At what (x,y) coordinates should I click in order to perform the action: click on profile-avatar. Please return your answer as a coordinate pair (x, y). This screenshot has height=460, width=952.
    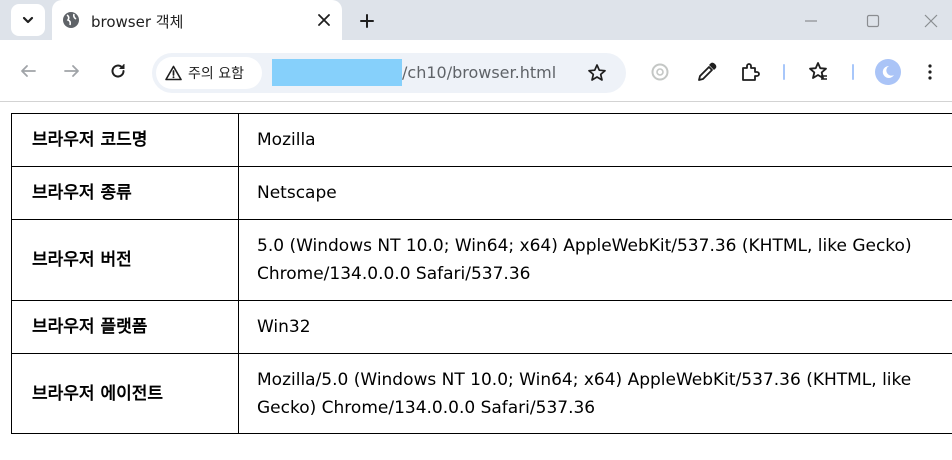
    Looking at the image, I should click on (888, 72).